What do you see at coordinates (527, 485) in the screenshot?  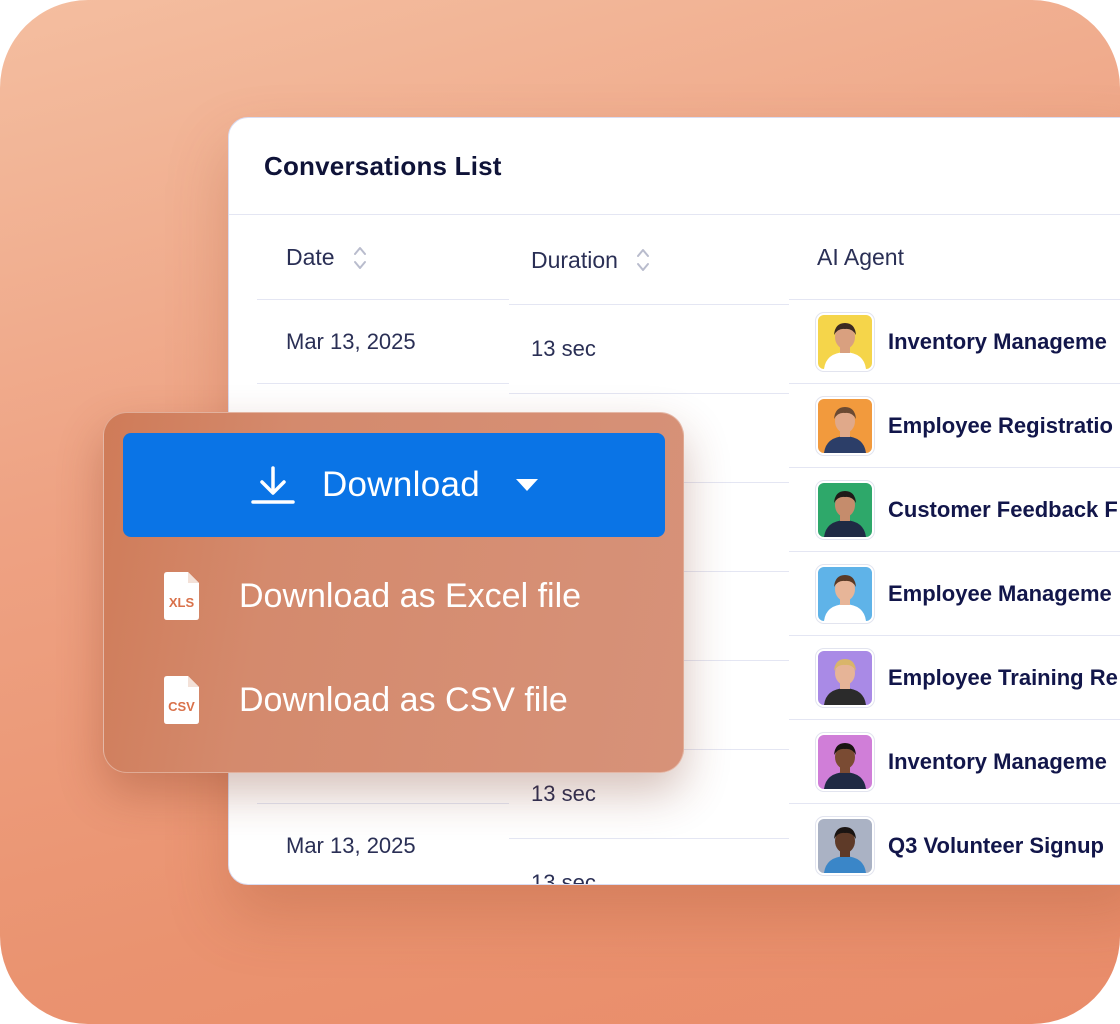 I see `chevron-down-icon` at bounding box center [527, 485].